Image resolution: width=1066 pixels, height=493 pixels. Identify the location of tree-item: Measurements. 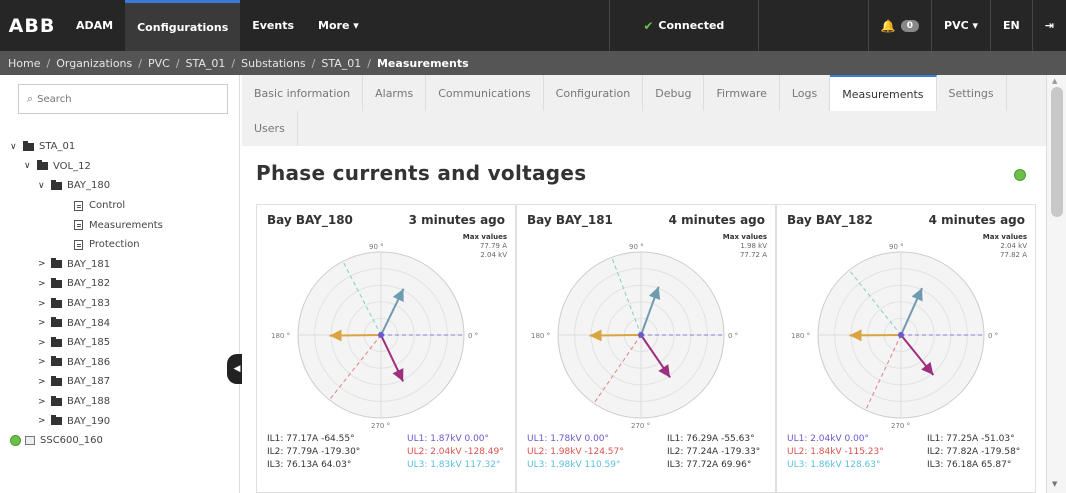
(123, 225).